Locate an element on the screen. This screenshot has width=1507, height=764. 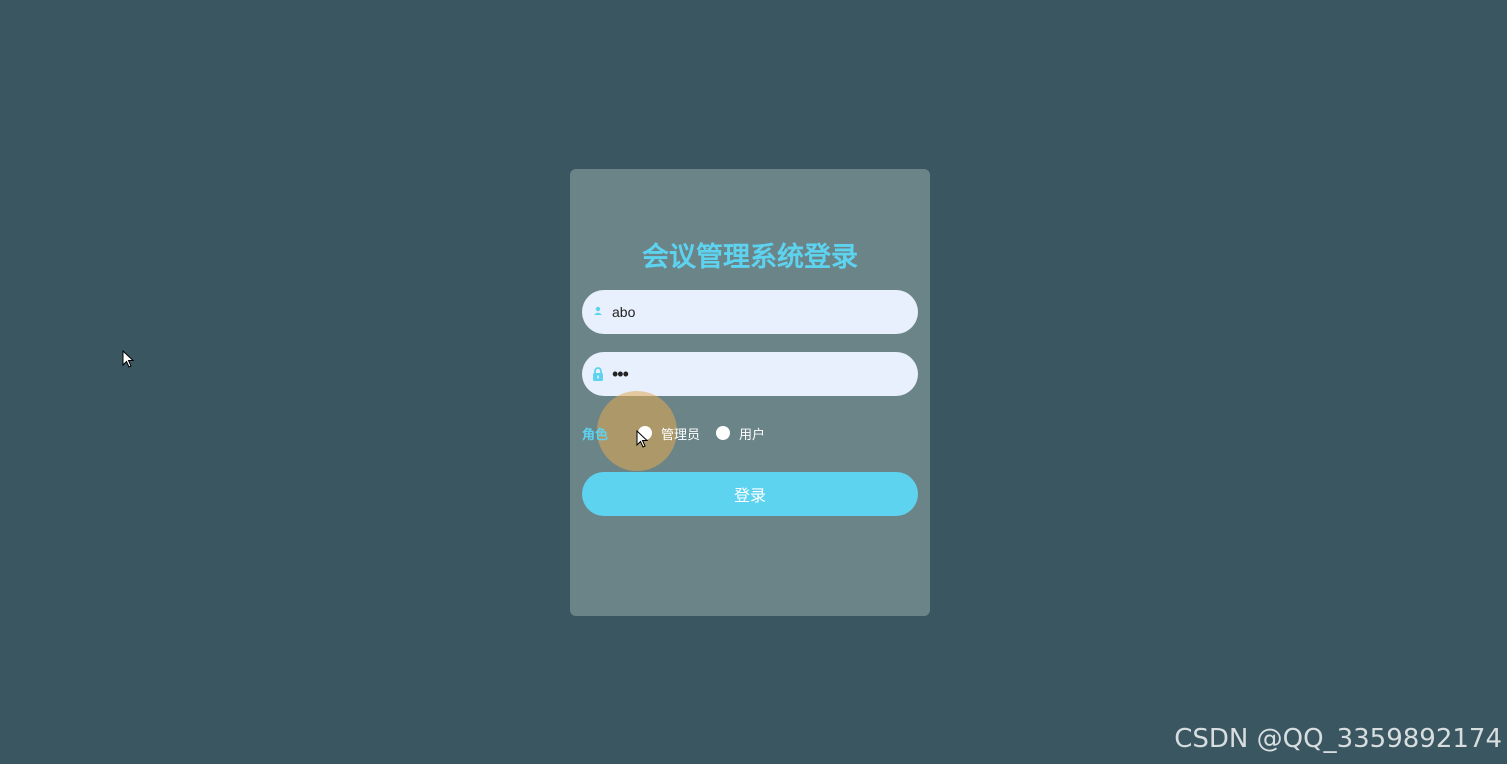
password-field is located at coordinates (750, 374).